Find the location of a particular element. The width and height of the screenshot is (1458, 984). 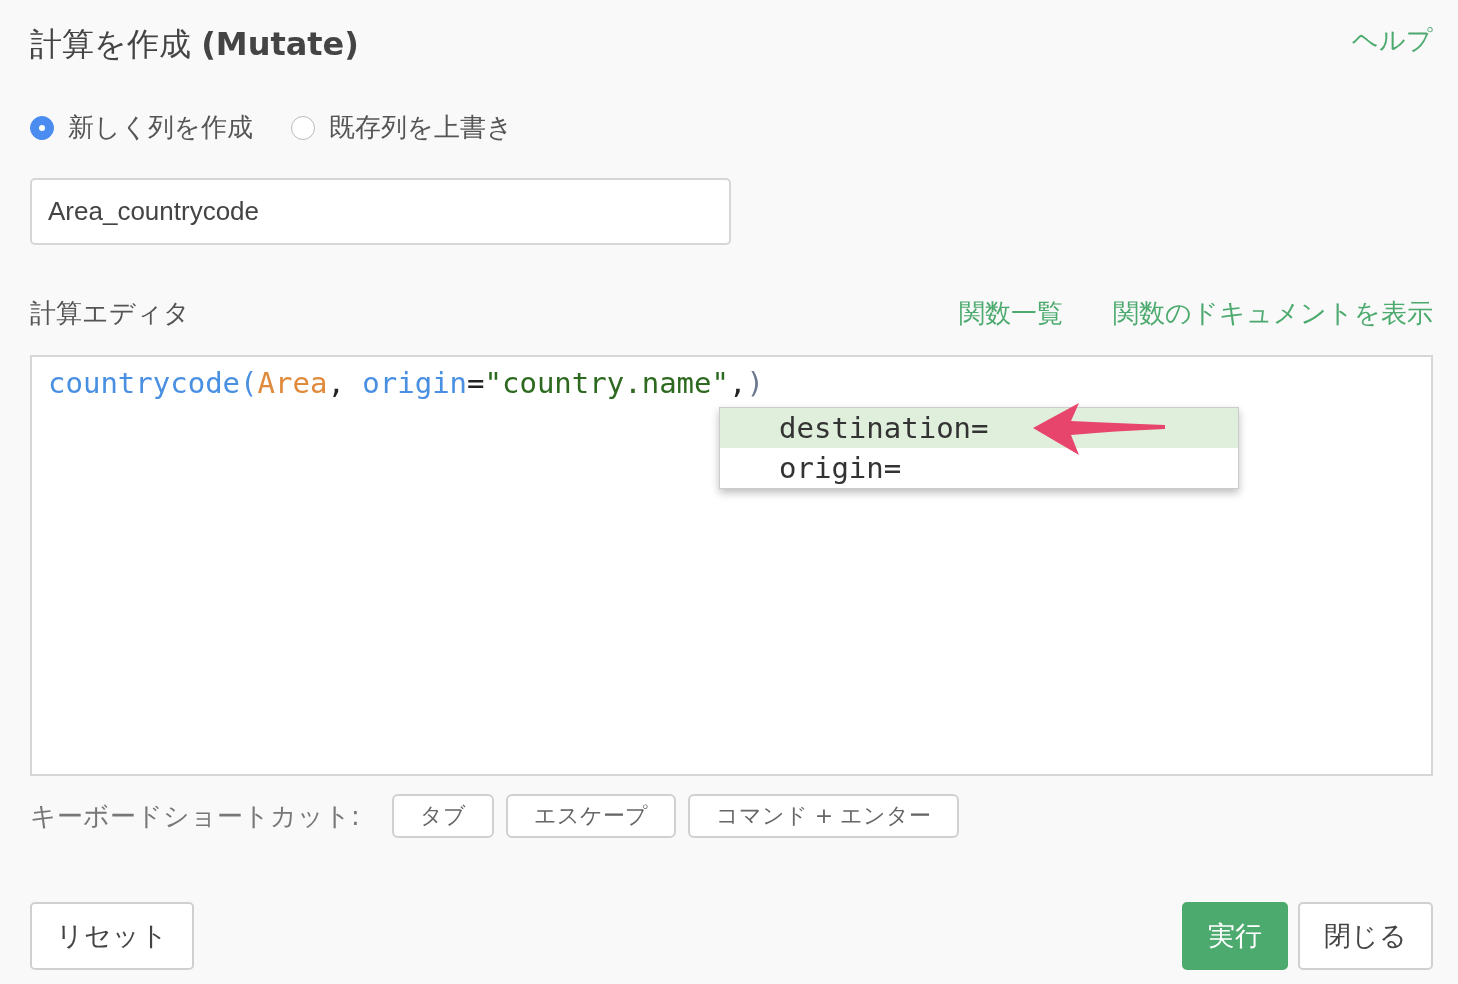

dialog-title: 計算を作成 (Mutate) is located at coordinates (194, 44).